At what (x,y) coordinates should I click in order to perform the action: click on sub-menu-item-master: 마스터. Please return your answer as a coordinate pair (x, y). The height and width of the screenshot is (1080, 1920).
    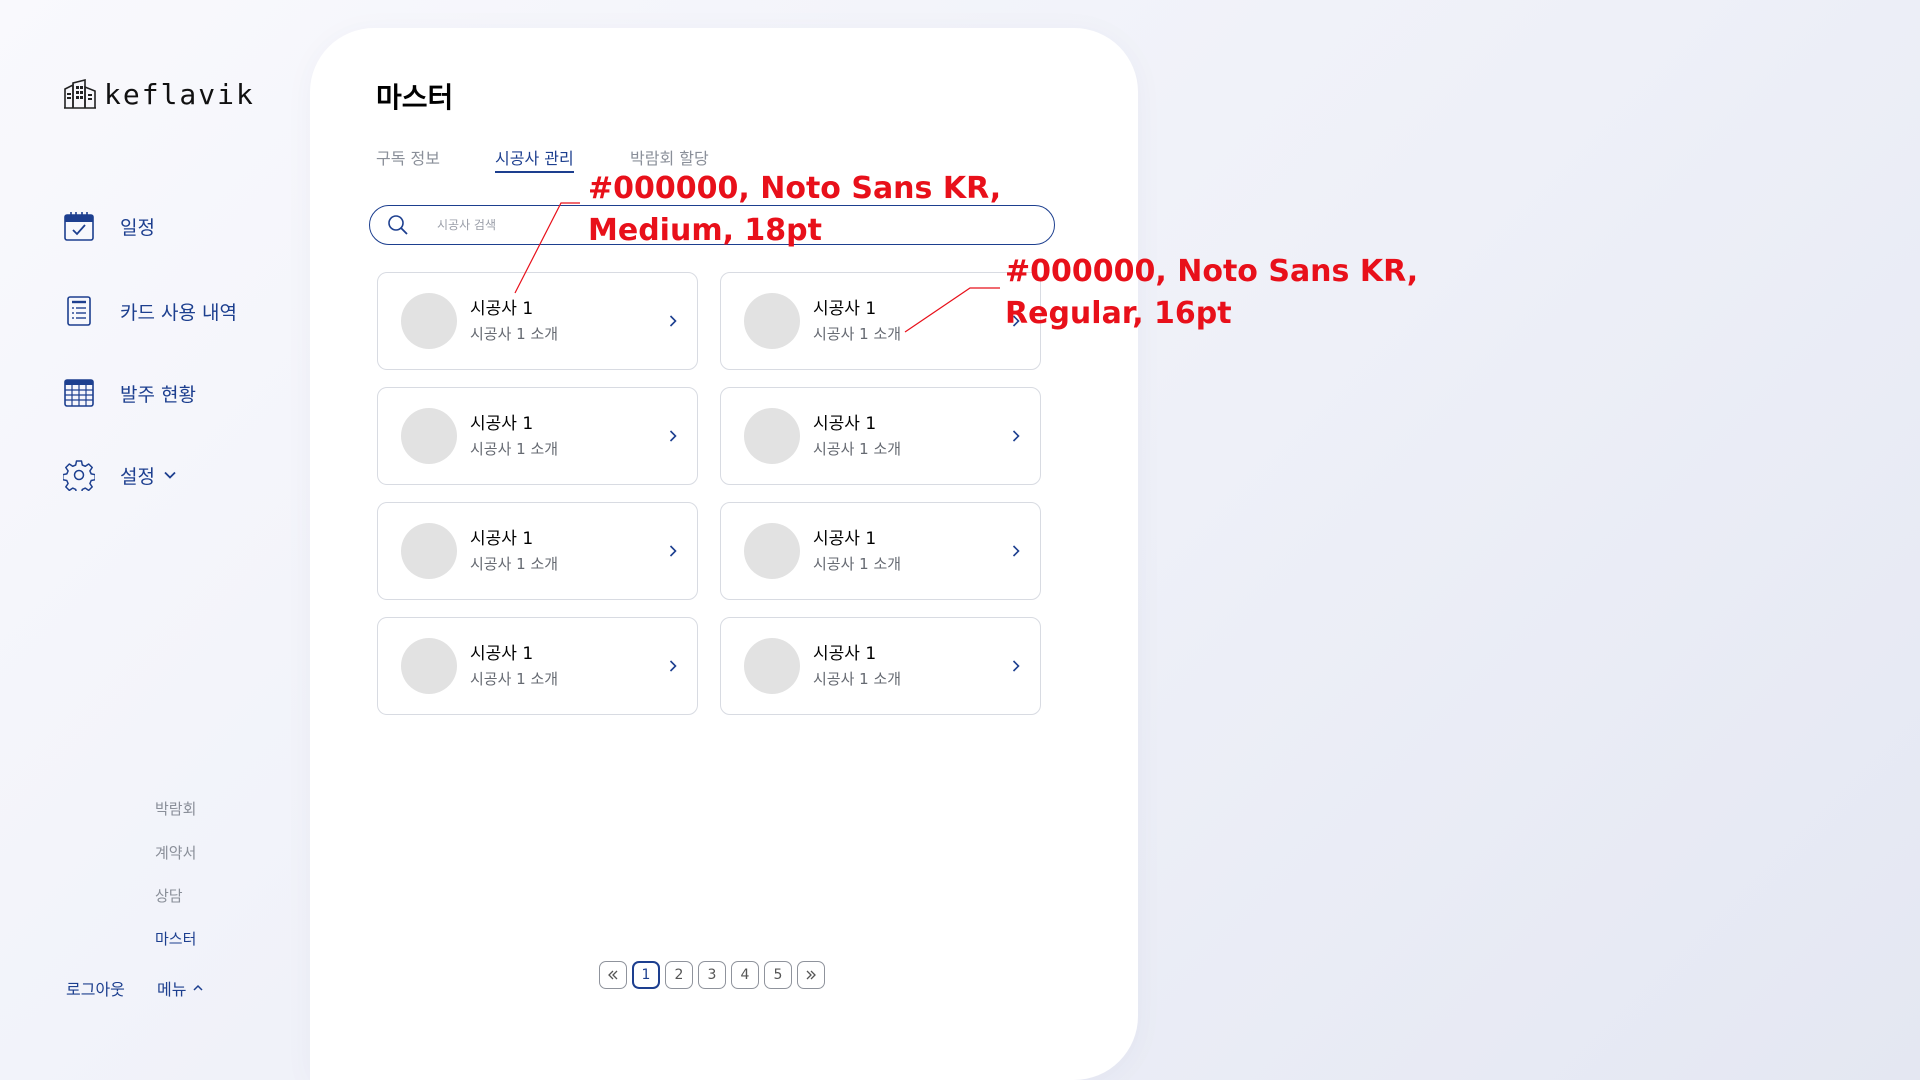
    Looking at the image, I should click on (175, 938).